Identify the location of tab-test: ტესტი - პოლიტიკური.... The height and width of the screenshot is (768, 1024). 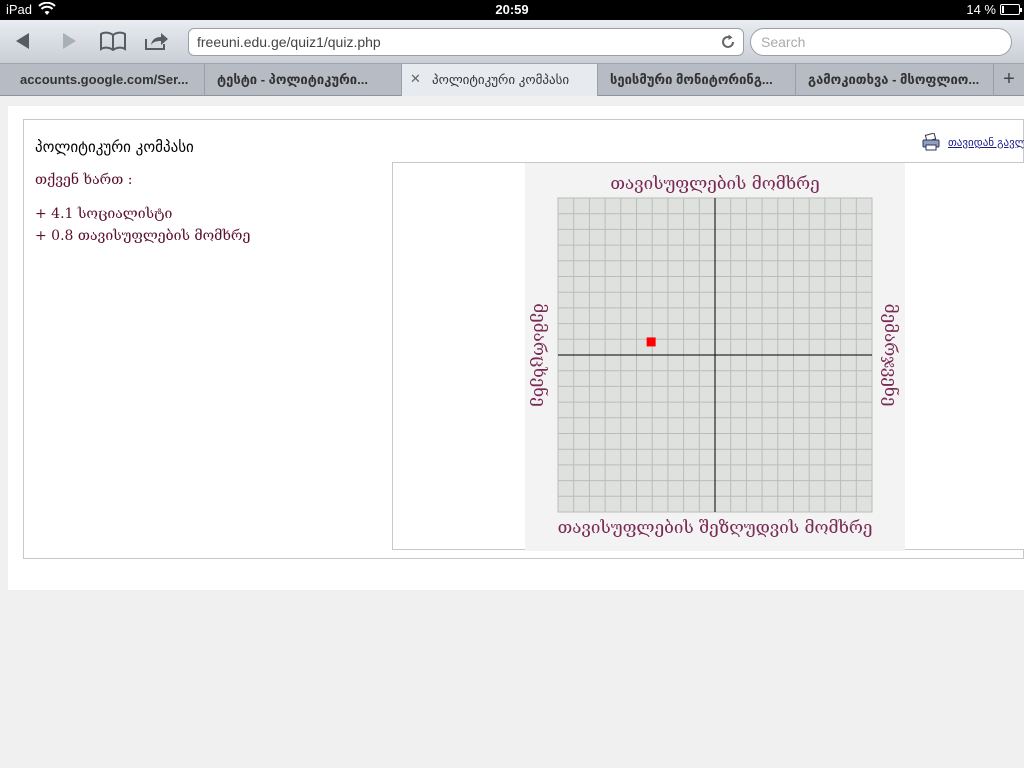
(303, 80).